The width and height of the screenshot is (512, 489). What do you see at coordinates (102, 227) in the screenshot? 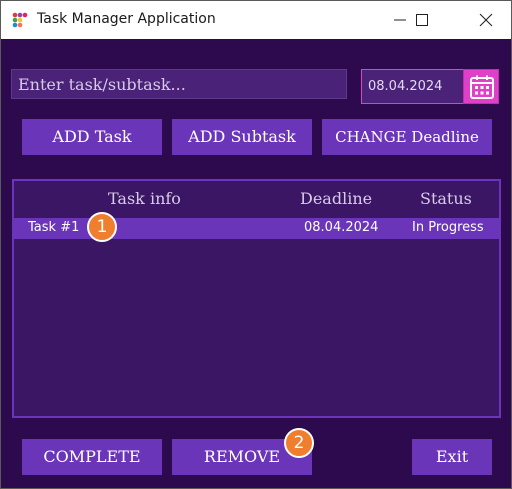
I see `step-marker-1: 1` at bounding box center [102, 227].